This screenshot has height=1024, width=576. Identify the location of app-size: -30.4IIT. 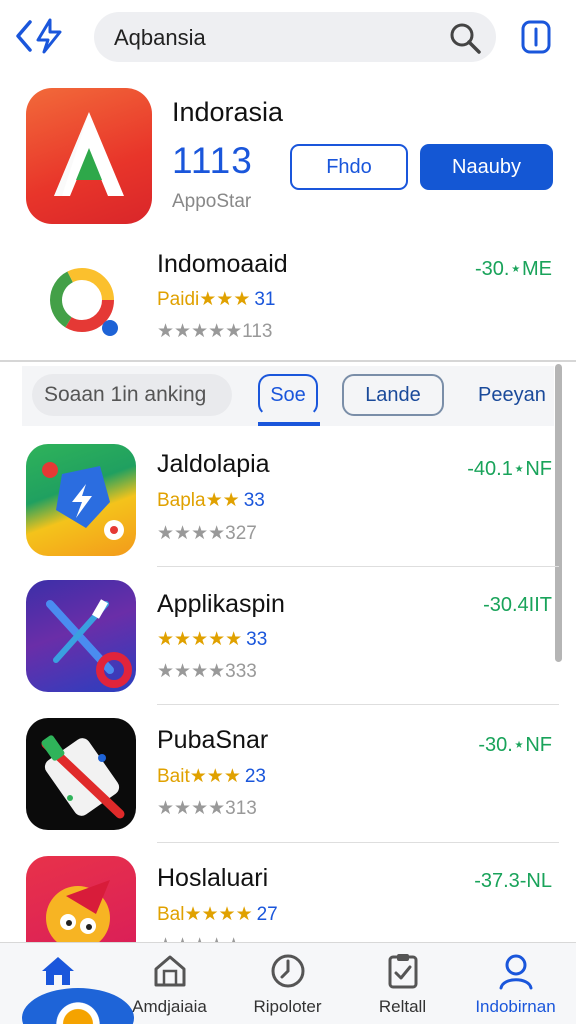
(517, 605).